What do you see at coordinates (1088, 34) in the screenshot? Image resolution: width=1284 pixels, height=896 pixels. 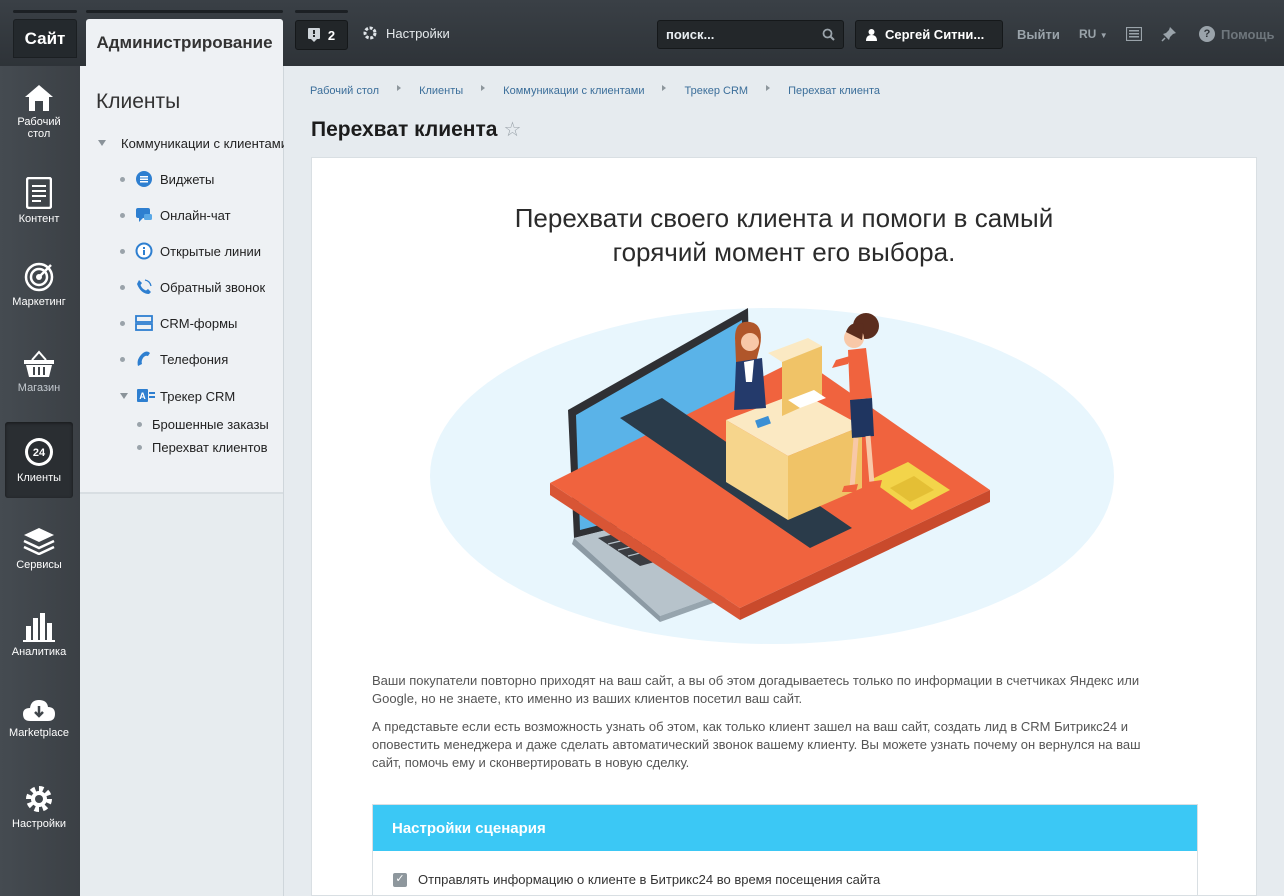 I see `language-label: RU` at bounding box center [1088, 34].